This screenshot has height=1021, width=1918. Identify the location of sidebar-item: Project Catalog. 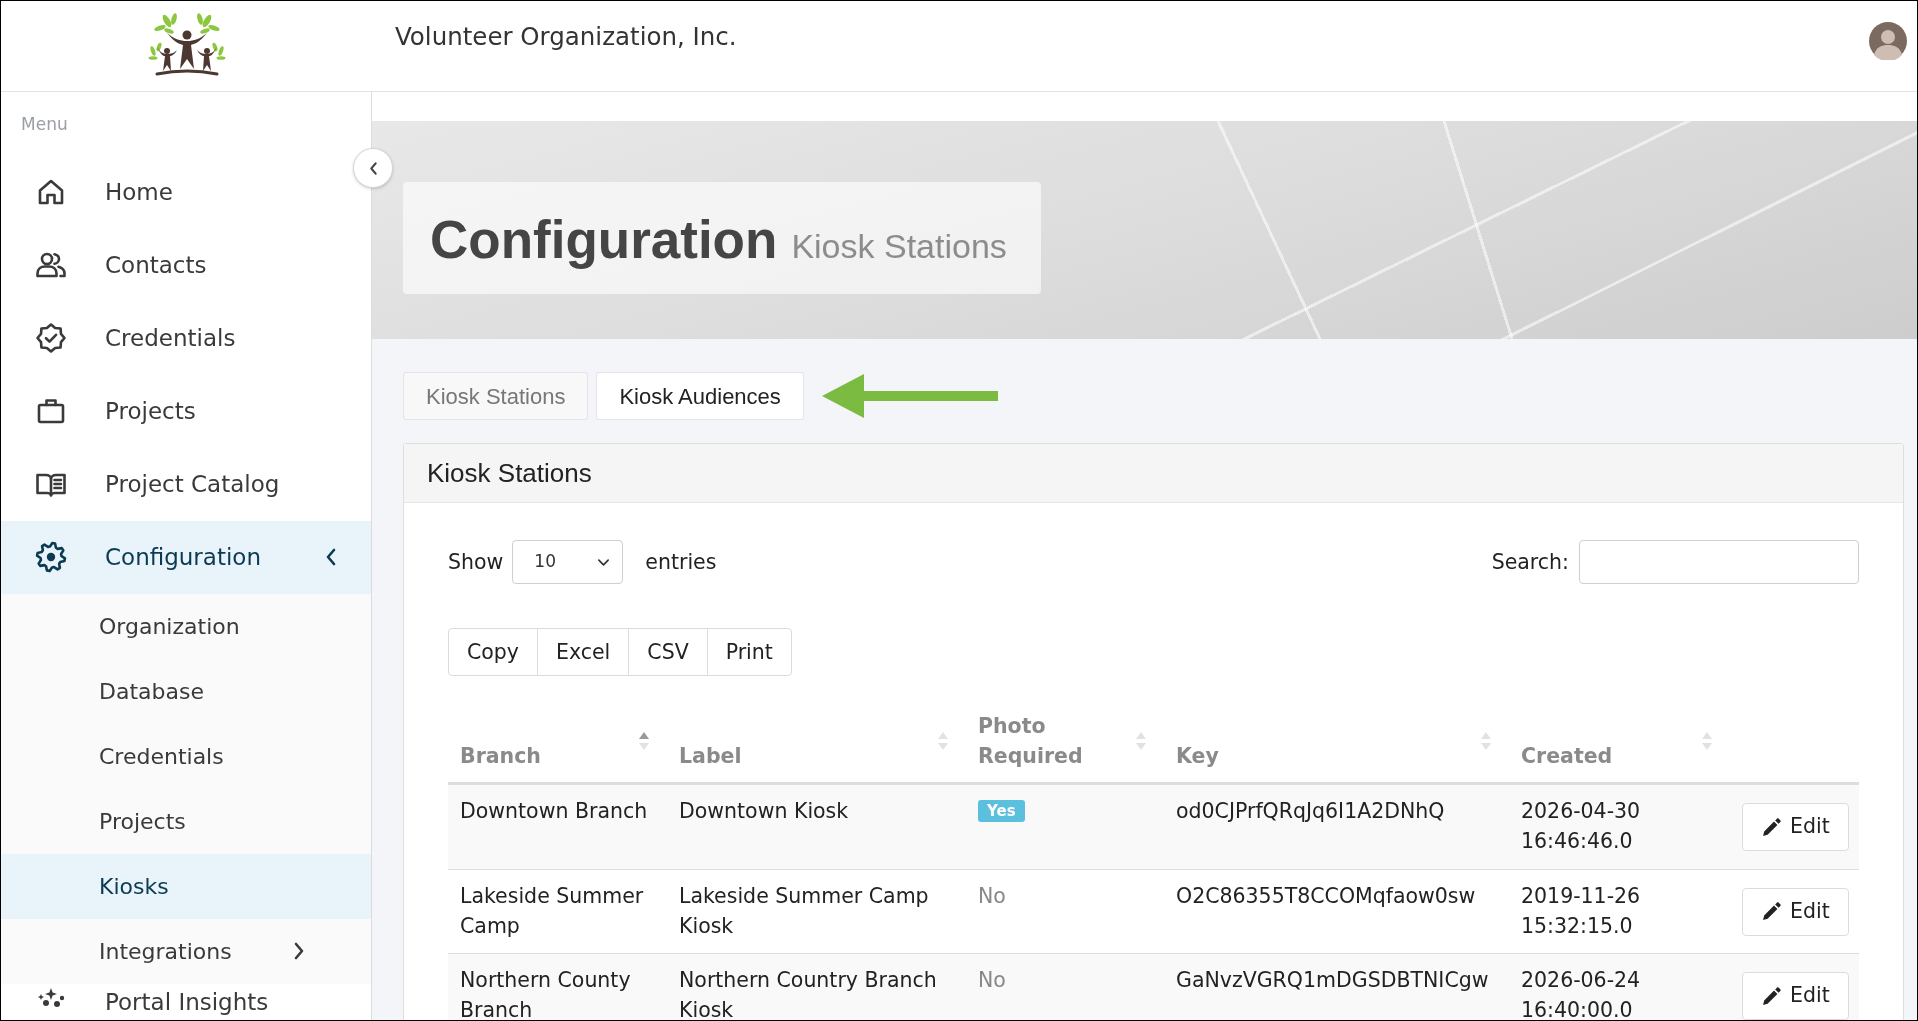
(186, 484).